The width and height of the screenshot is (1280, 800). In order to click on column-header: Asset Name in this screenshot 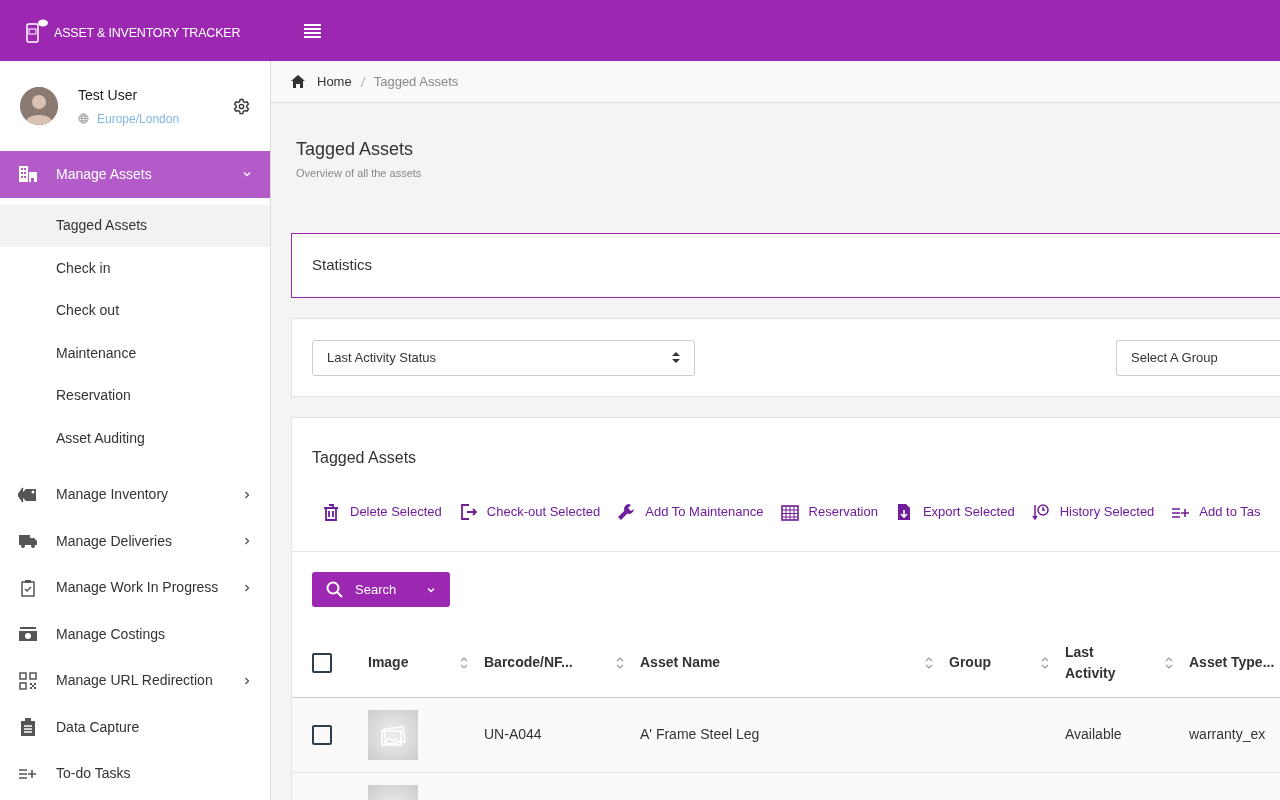, I will do `click(680, 663)`.